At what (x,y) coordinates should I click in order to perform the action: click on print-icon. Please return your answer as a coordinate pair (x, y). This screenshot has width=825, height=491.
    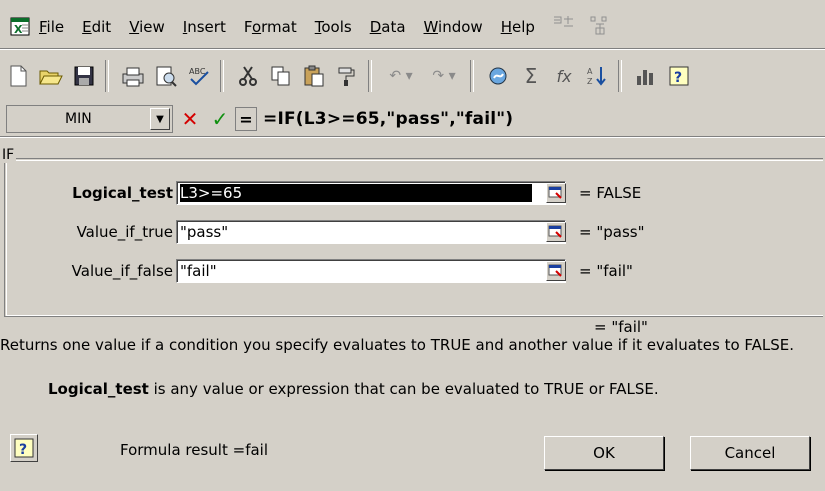
    Looking at the image, I should click on (133, 76).